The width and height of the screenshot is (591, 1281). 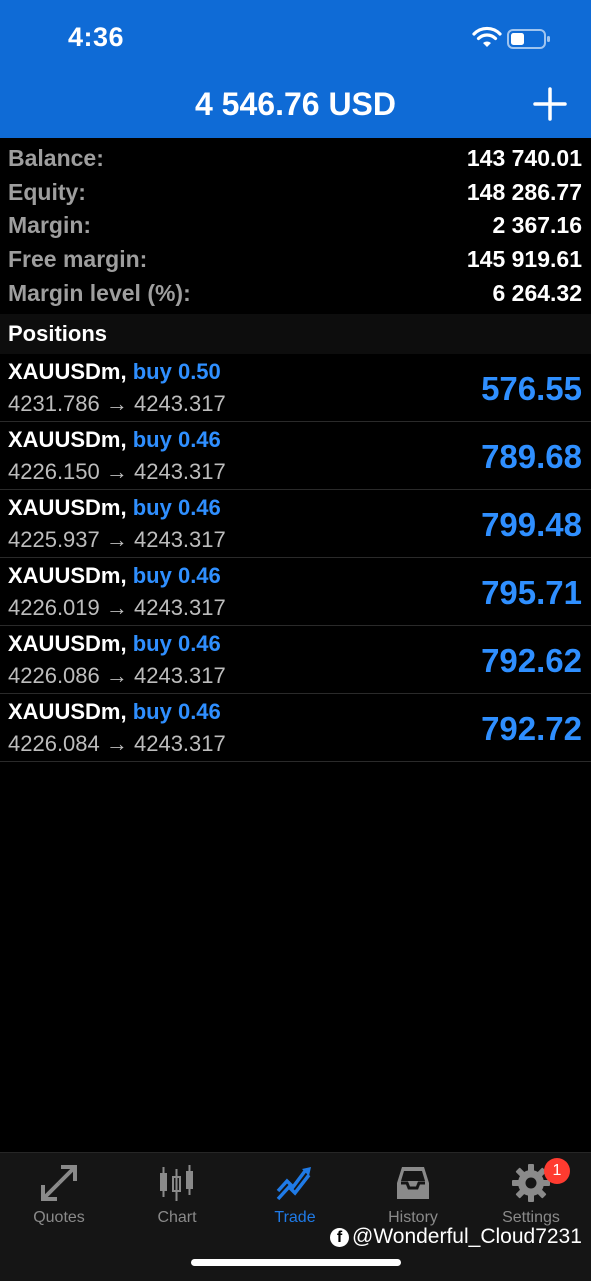 I want to click on summary-value: 145 919.61, so click(x=524, y=259).